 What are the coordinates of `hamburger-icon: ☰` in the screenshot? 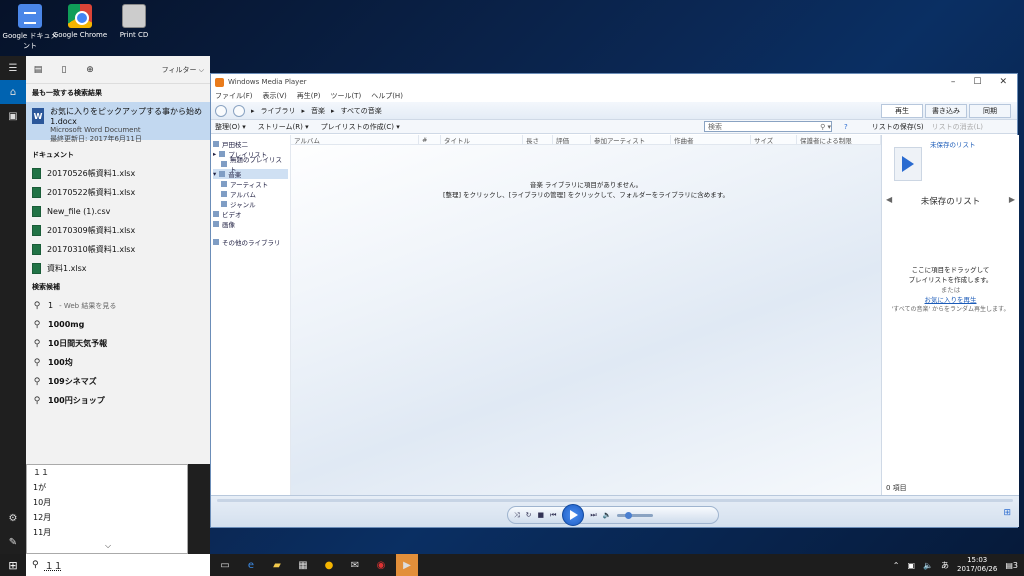 It's located at (13, 68).